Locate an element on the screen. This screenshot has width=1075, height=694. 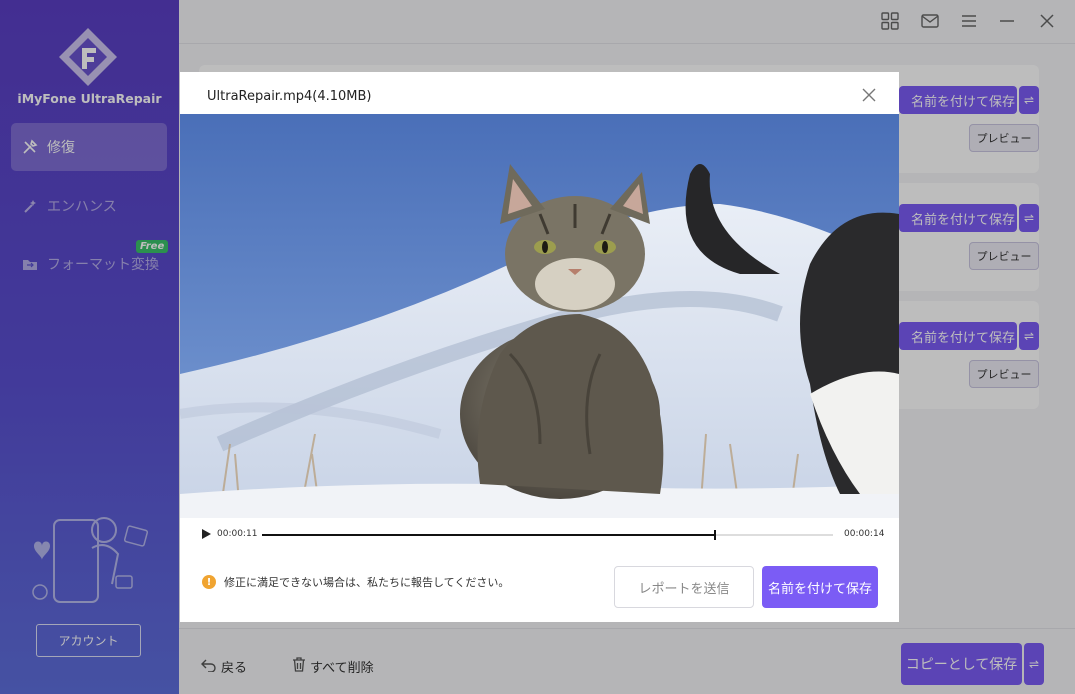
feedback-notice: ! 修正に満足できない場合は、私たちに報告してください。 is located at coordinates (355, 582).